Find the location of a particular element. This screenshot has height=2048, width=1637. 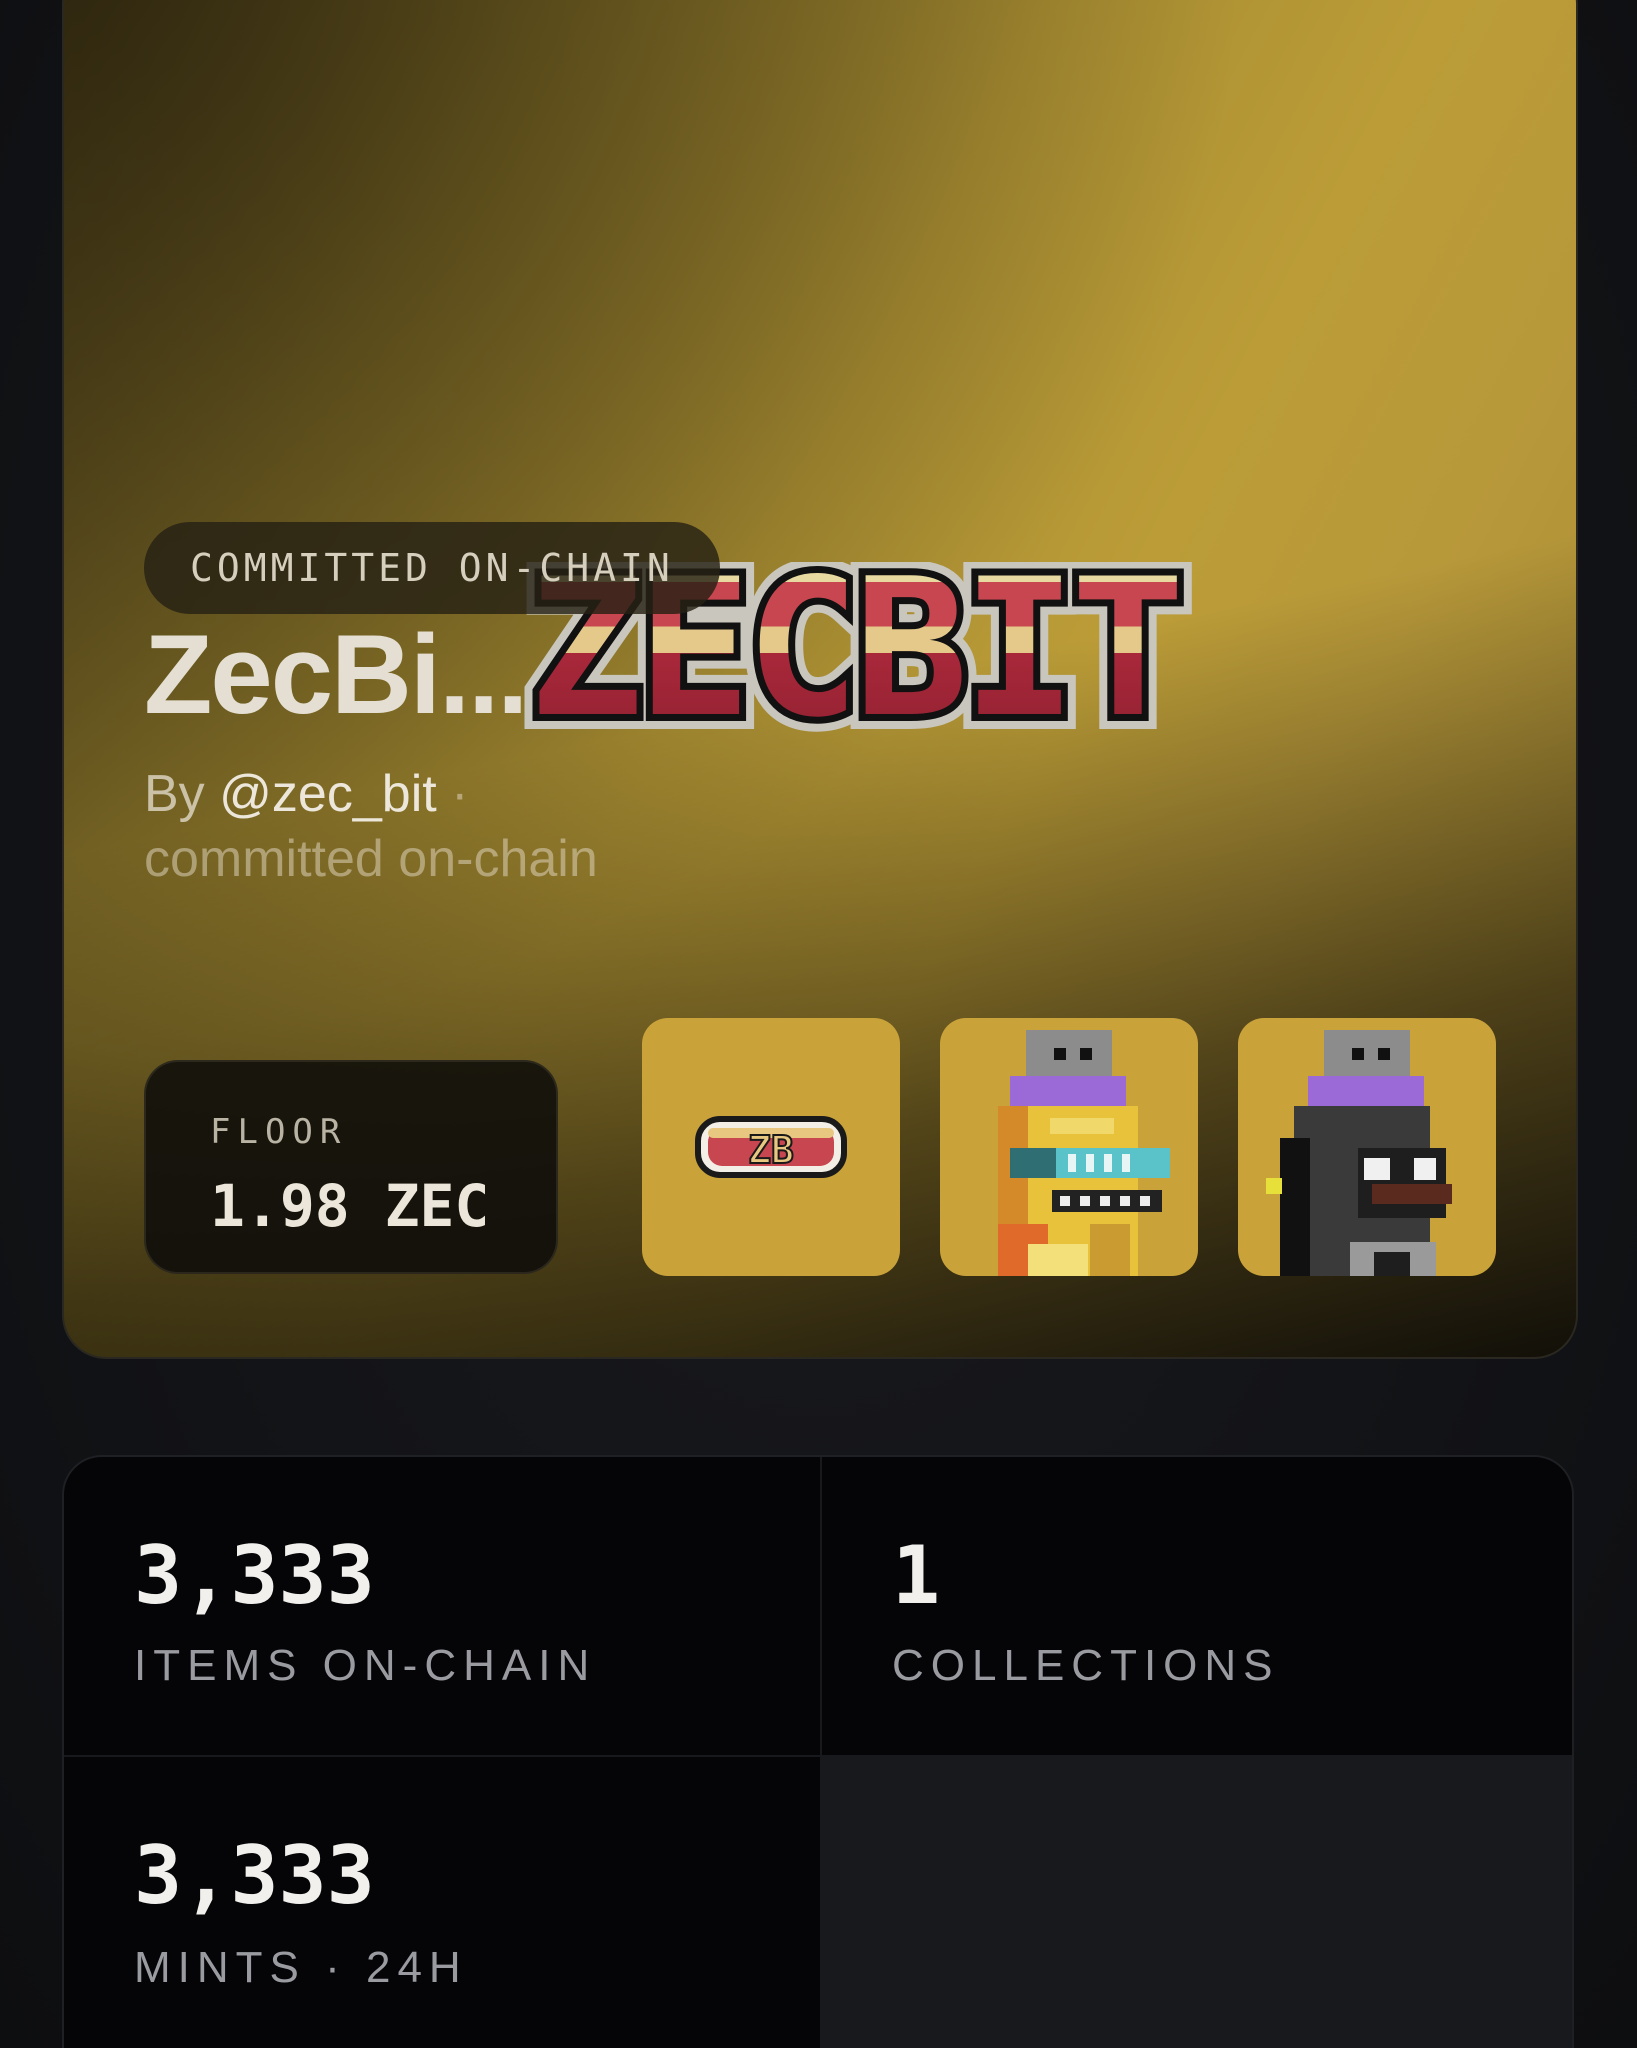

zb-logo-thumbnail: ZB is located at coordinates (771, 1147).